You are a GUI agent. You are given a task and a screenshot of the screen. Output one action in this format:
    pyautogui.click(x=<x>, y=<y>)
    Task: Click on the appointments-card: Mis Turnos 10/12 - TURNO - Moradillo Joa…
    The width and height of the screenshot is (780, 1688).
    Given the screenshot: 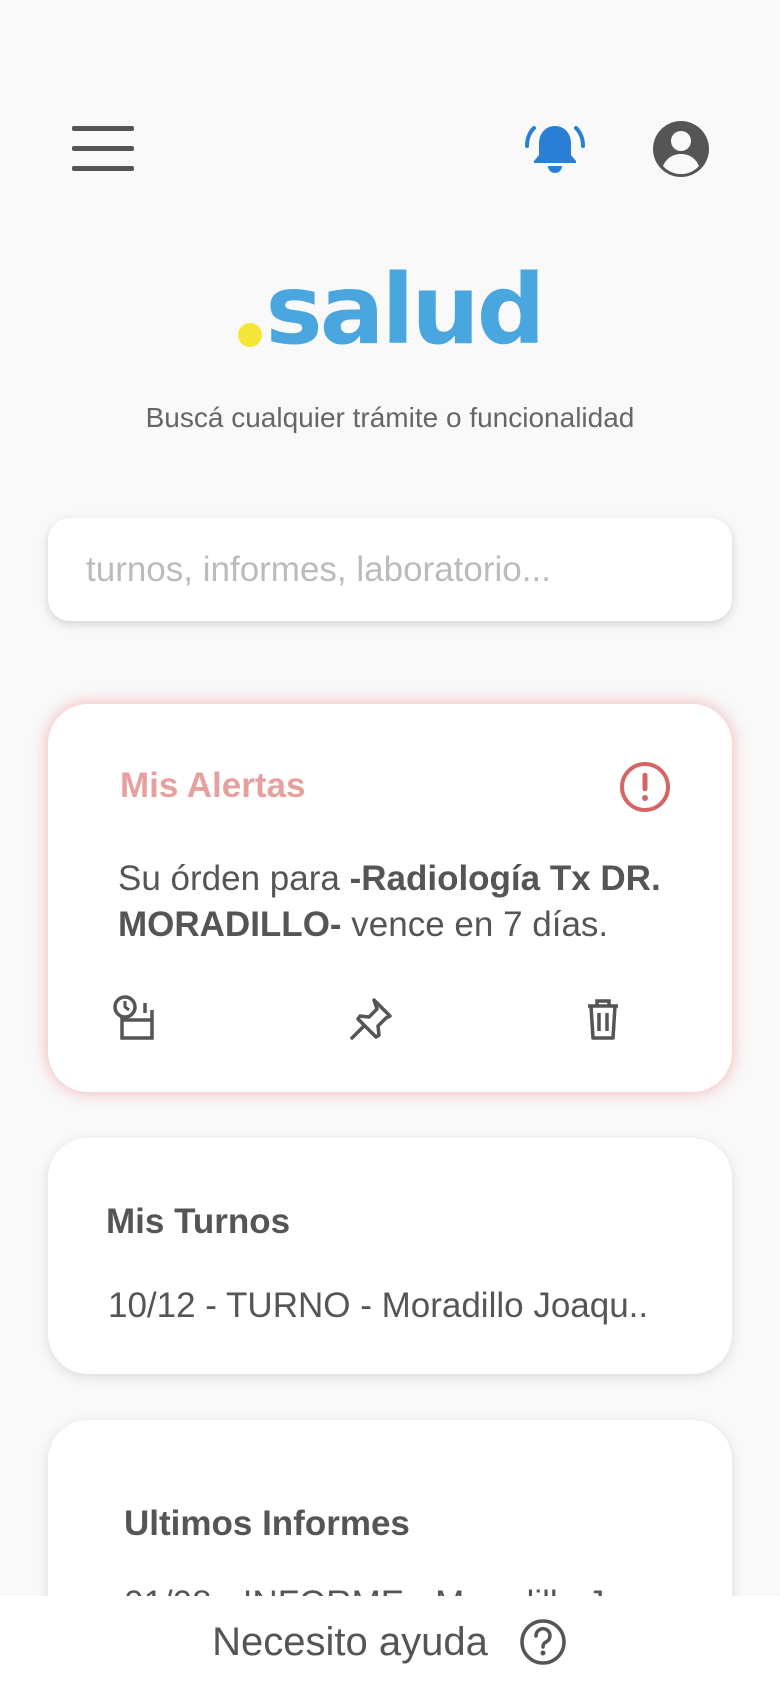 What is the action you would take?
    pyautogui.click(x=390, y=1256)
    